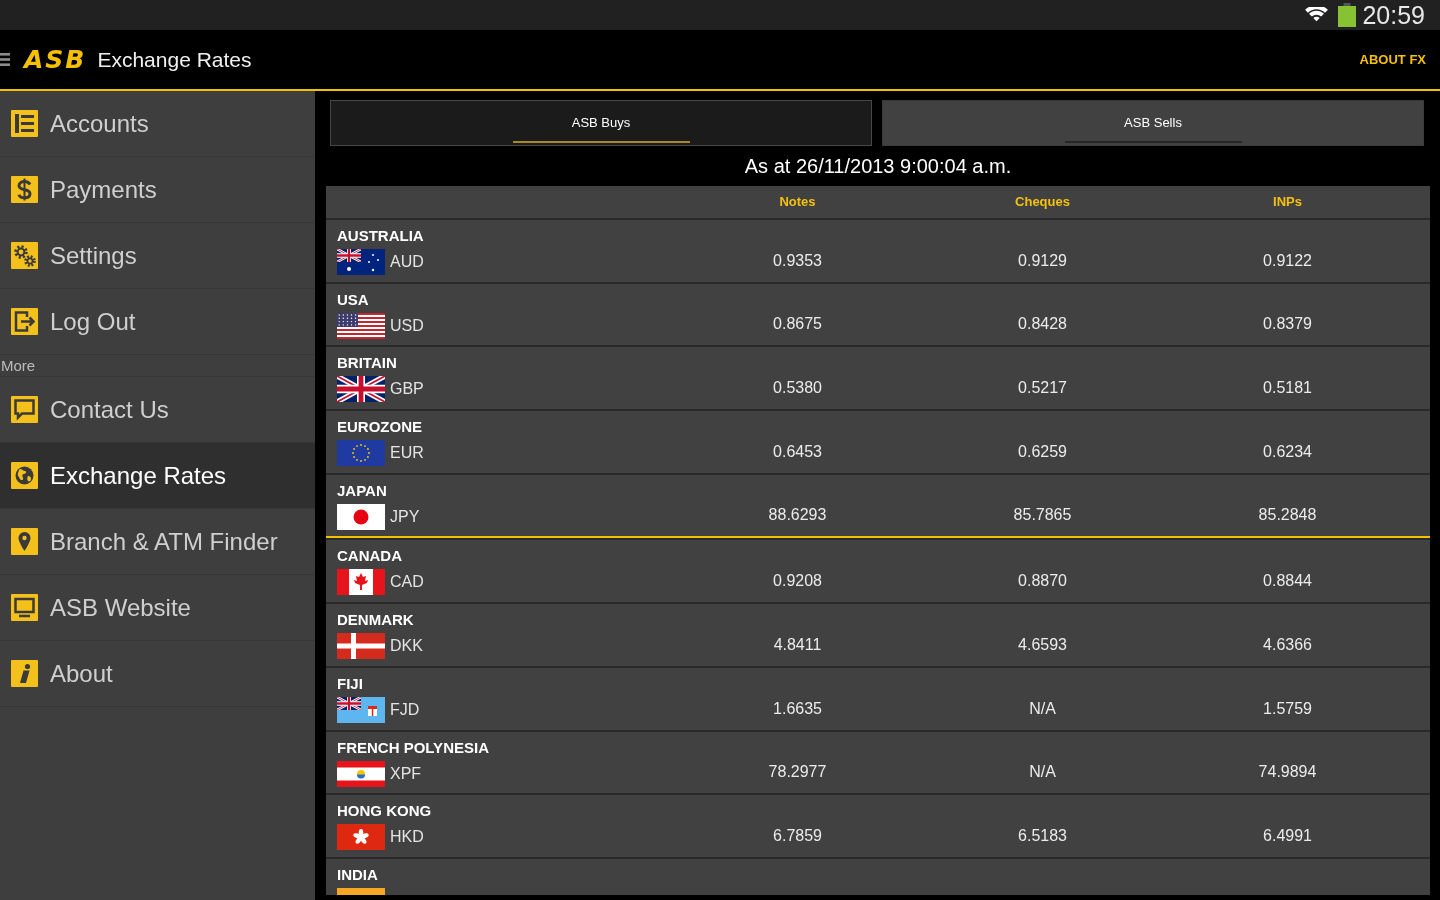 Image resolution: width=1440 pixels, height=900 pixels. What do you see at coordinates (1287, 644) in the screenshot?
I see `rate-value: 4.6366` at bounding box center [1287, 644].